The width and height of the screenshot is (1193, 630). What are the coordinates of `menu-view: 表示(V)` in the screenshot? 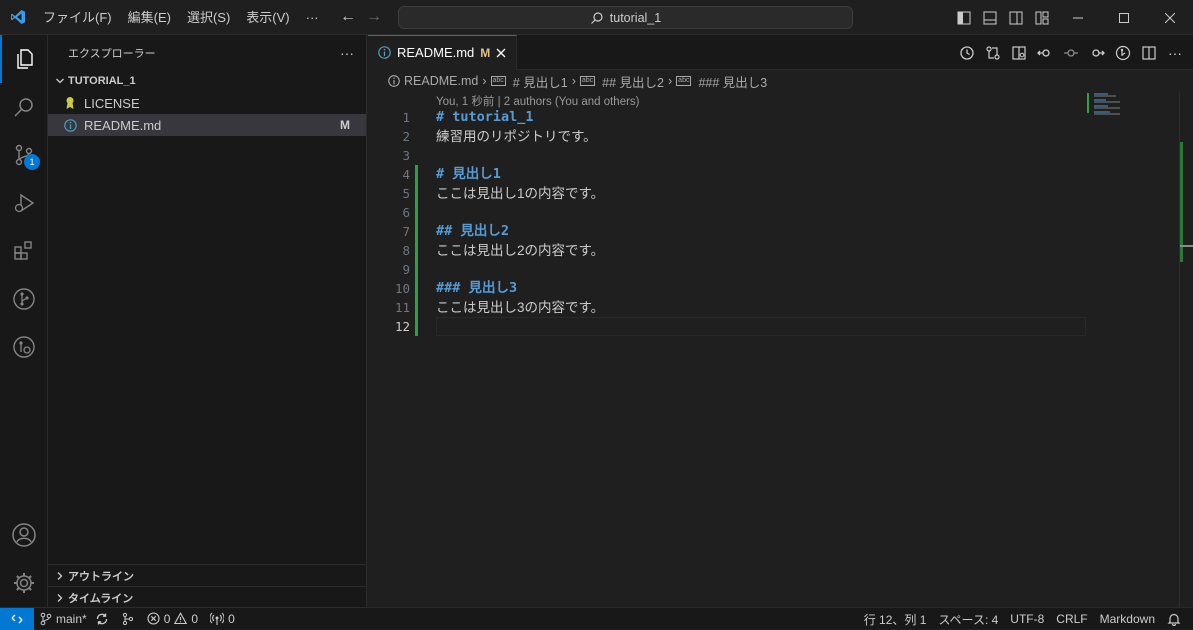 It's located at (267, 17).